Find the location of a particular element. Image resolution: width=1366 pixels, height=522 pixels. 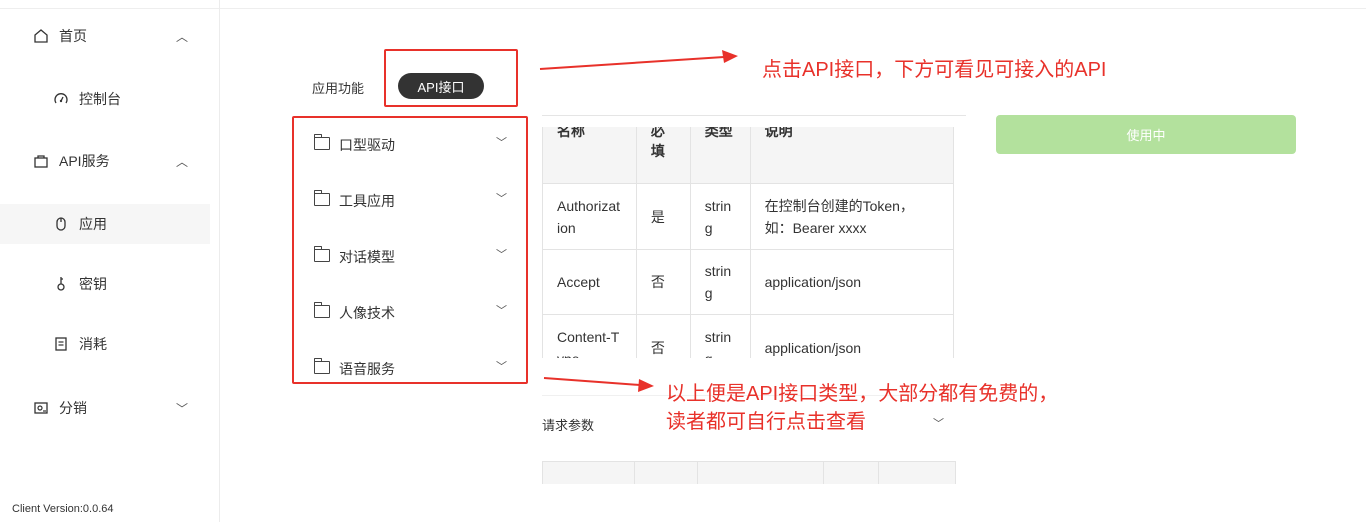

annotation-text: 读者都可自行点击查看 is located at coordinates (766, 422).